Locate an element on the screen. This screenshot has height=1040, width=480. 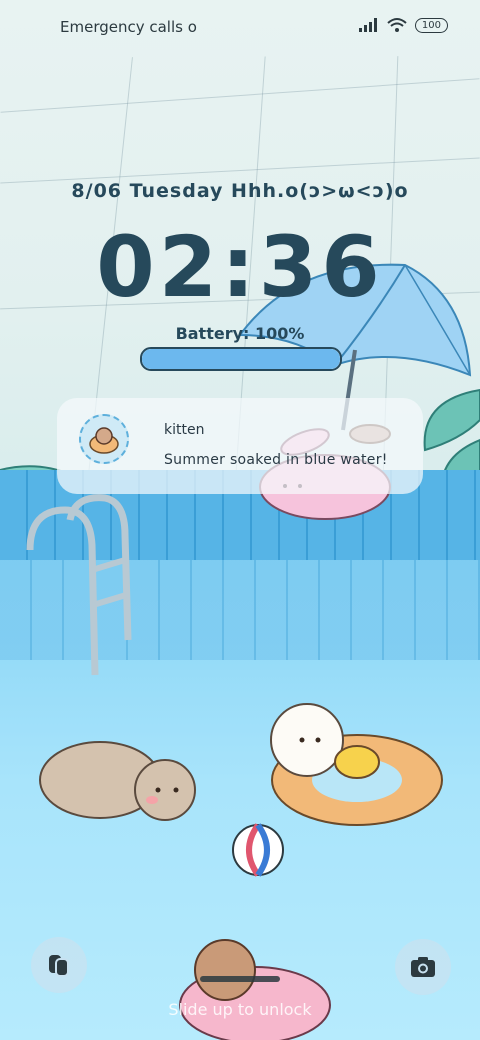
bear-illustration is located at coordinates (117, 781).